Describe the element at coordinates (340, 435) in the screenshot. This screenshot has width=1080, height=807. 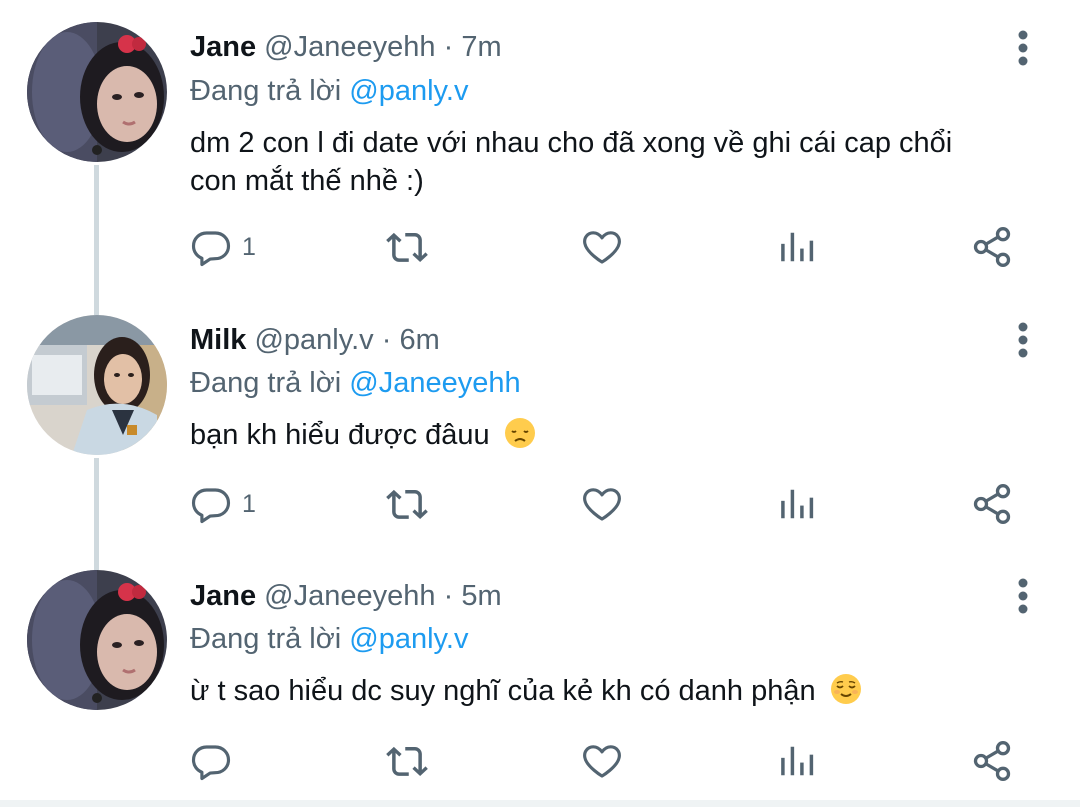
I see `tweet-text-line: bạn kh hiểu được đâuu` at that location.